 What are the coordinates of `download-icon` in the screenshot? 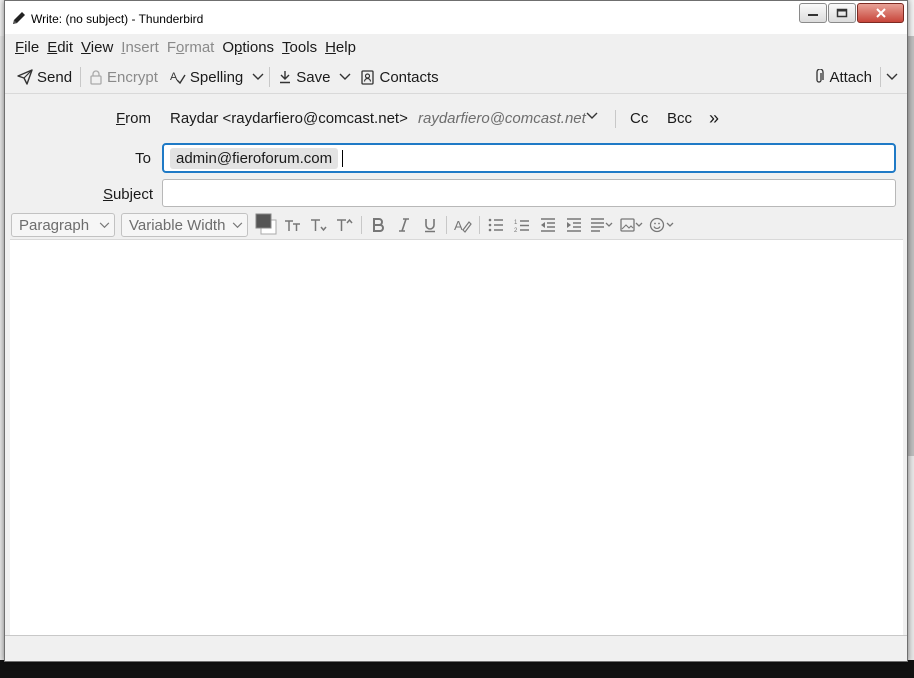 It's located at (285, 77).